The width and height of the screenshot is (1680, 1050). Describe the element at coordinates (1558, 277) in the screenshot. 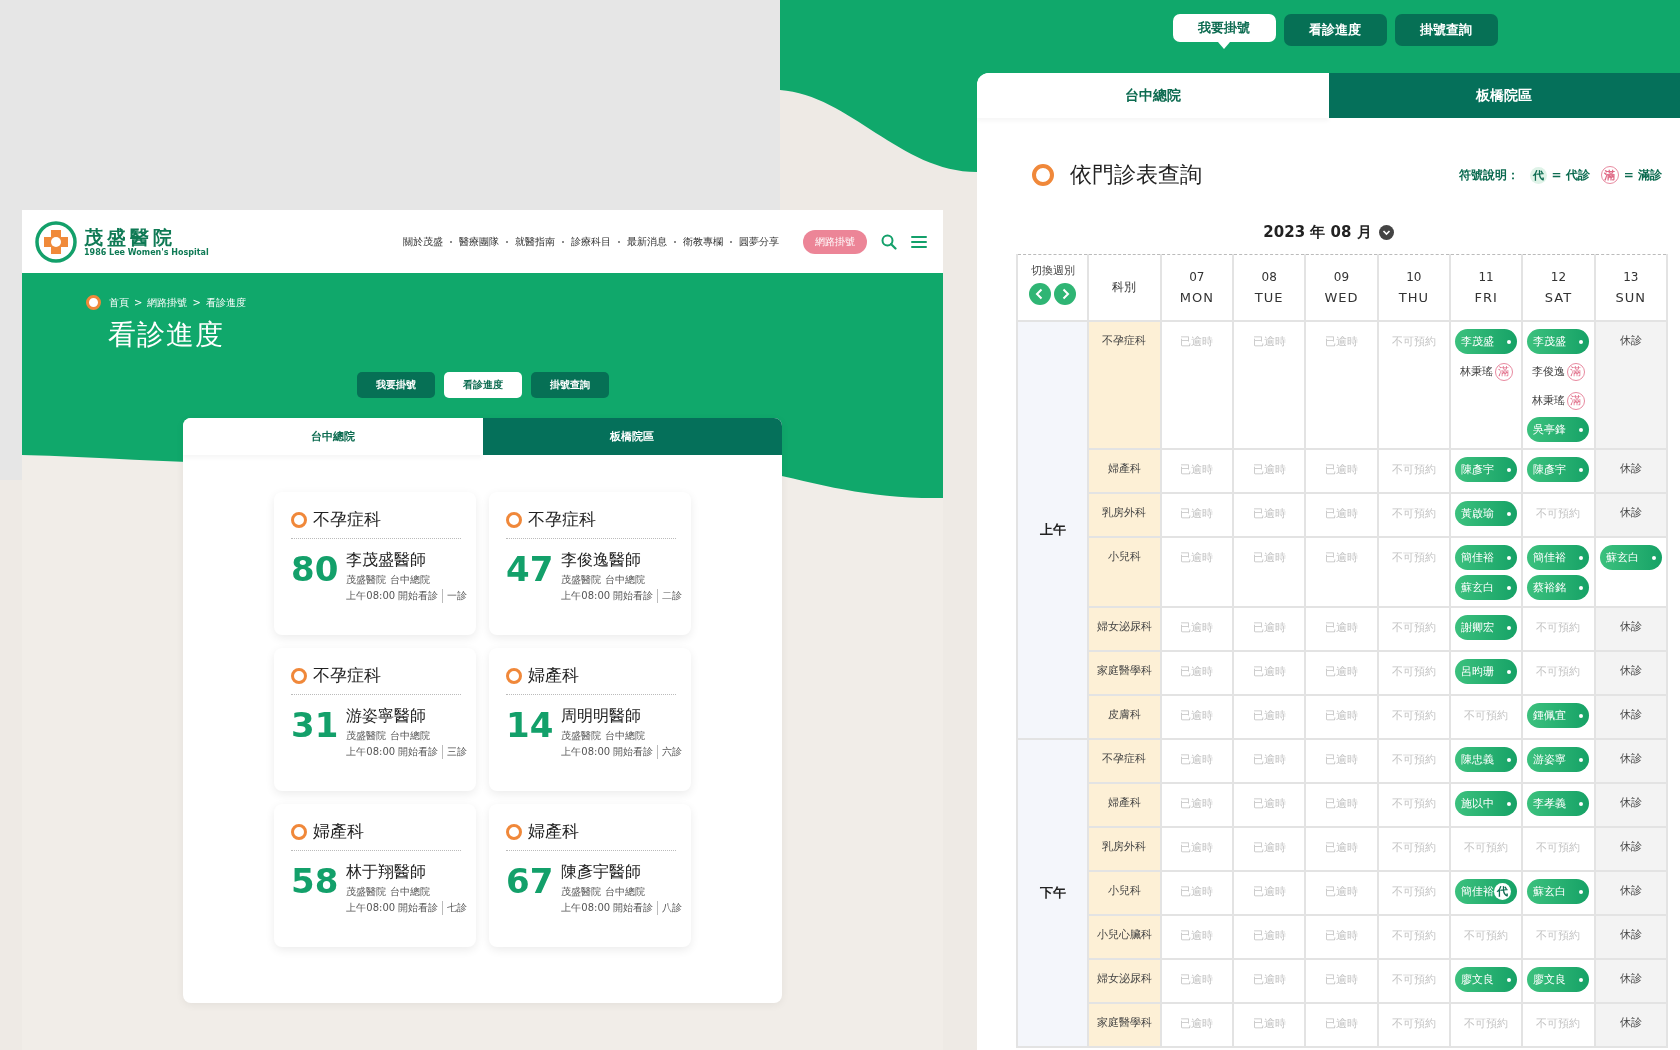

I see `day-date: 12` at that location.